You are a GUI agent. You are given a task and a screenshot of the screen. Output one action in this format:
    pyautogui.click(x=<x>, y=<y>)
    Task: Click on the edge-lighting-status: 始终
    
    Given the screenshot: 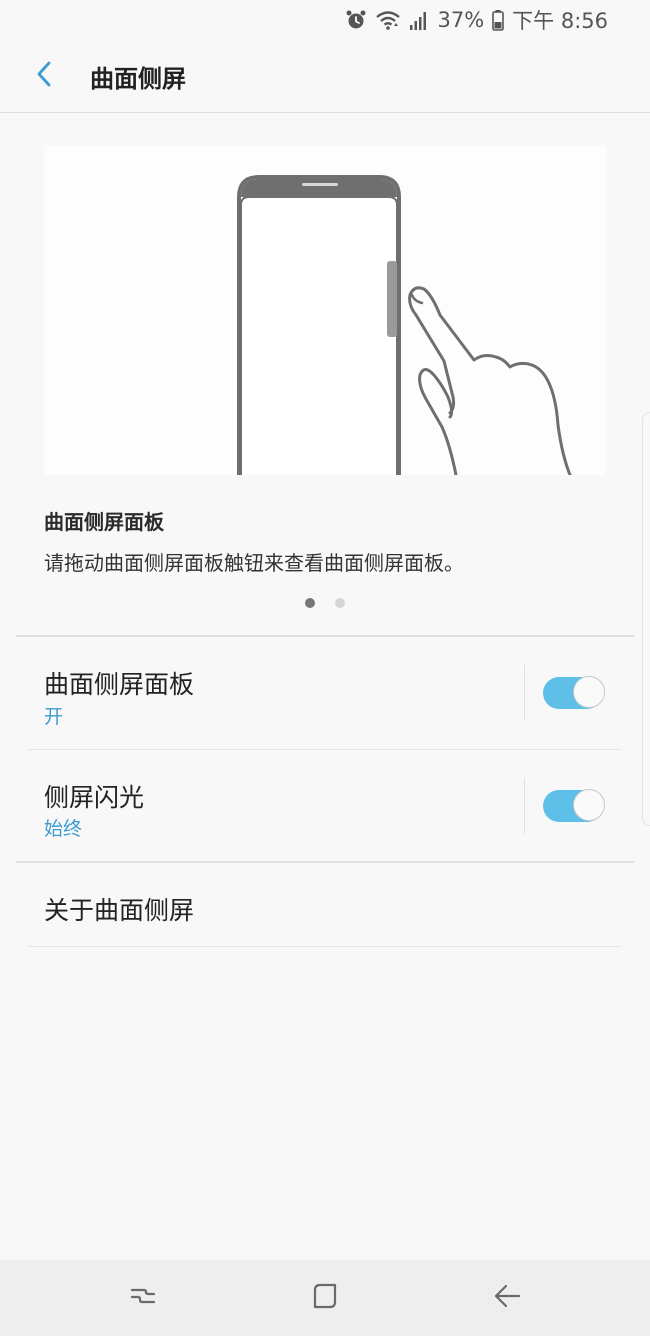 What is the action you would take?
    pyautogui.click(x=63, y=829)
    